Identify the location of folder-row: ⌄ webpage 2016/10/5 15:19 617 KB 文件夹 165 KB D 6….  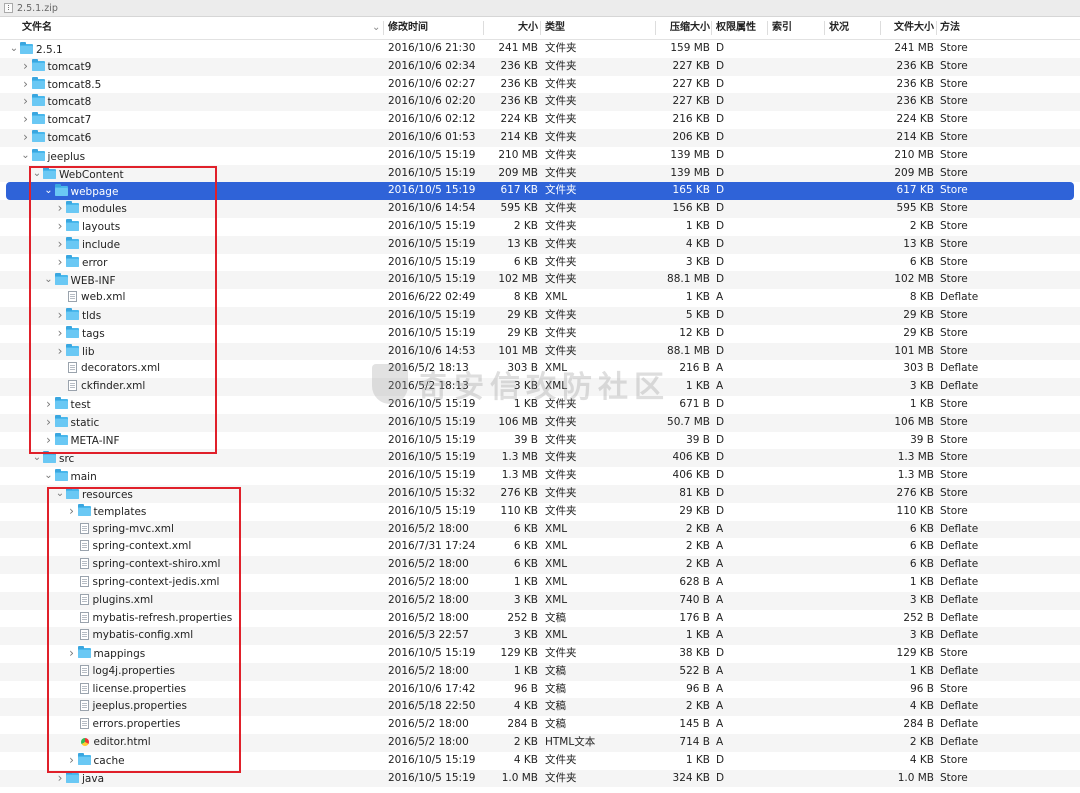
(540, 191).